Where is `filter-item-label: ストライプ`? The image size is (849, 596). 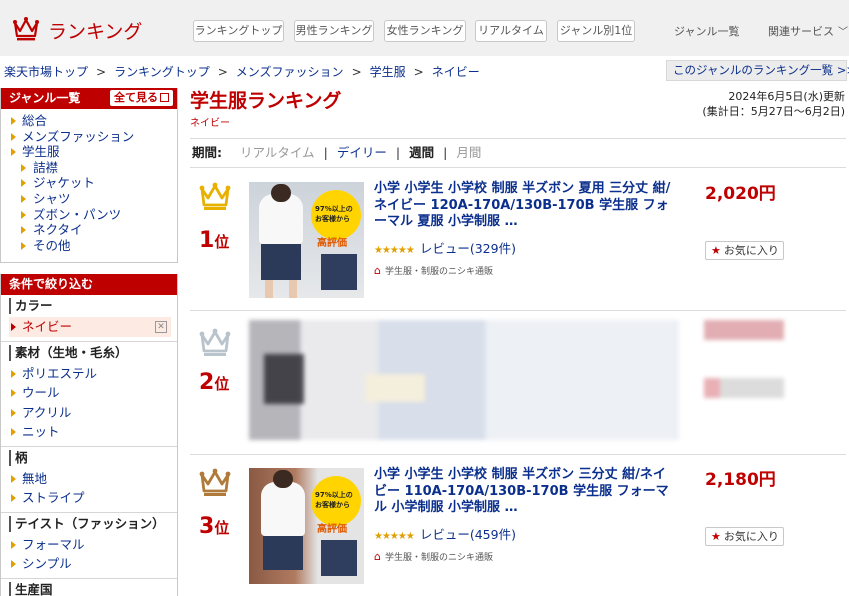 filter-item-label: ストライプ is located at coordinates (53, 497).